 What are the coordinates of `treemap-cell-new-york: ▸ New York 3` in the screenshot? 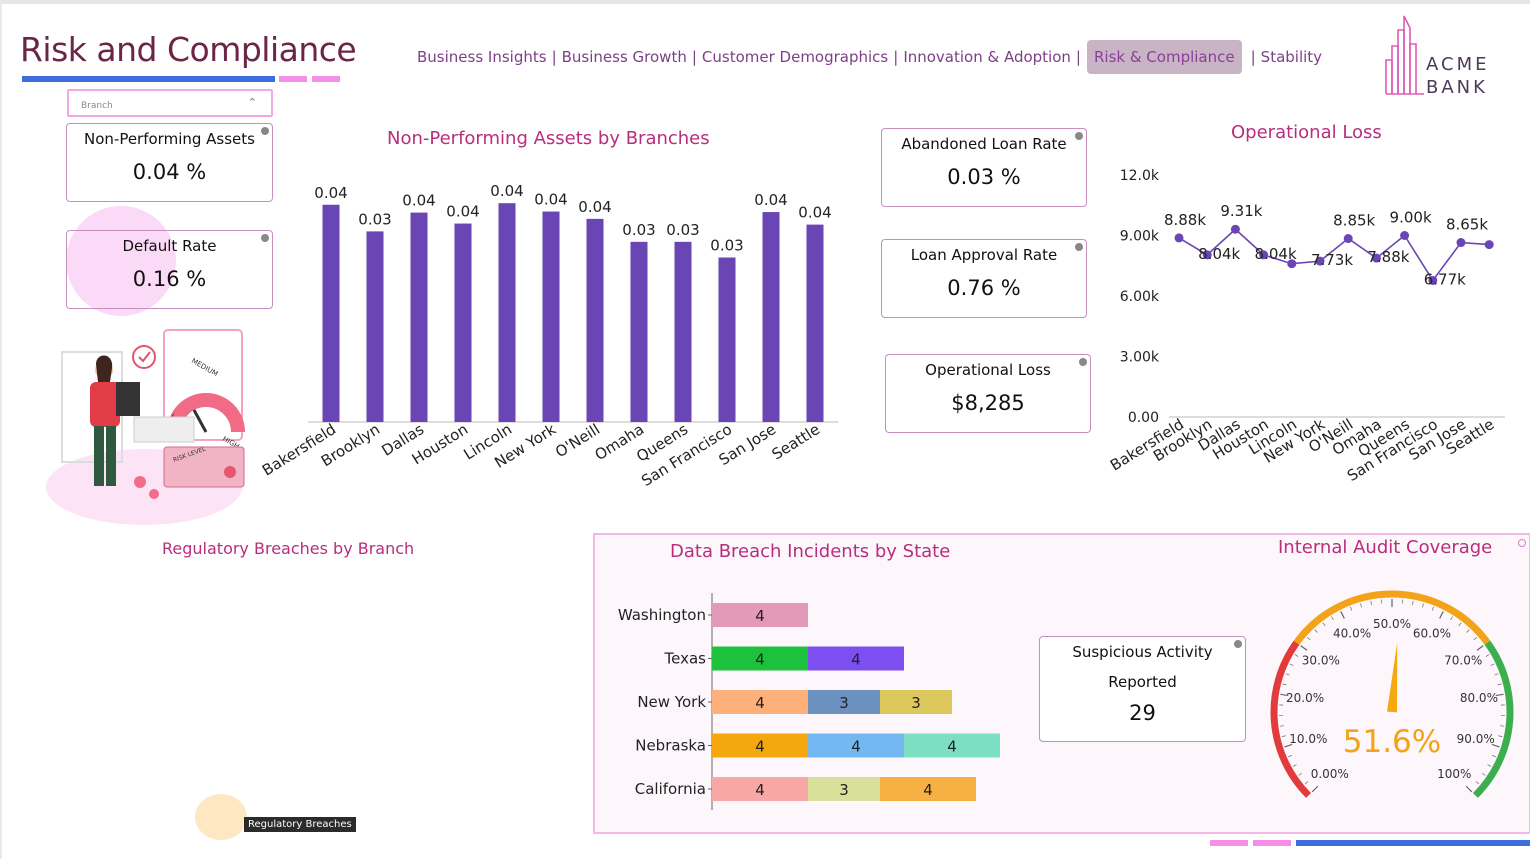 It's located at (114, 697).